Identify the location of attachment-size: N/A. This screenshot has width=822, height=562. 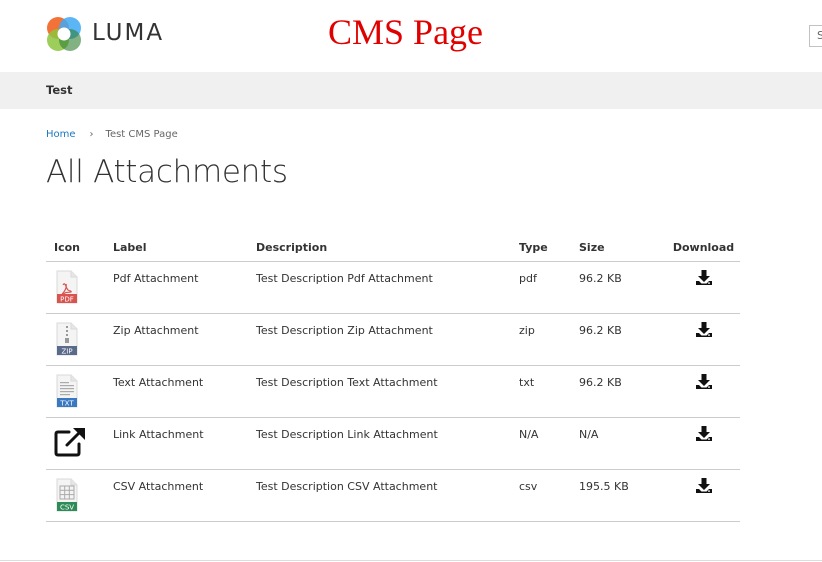
(589, 434).